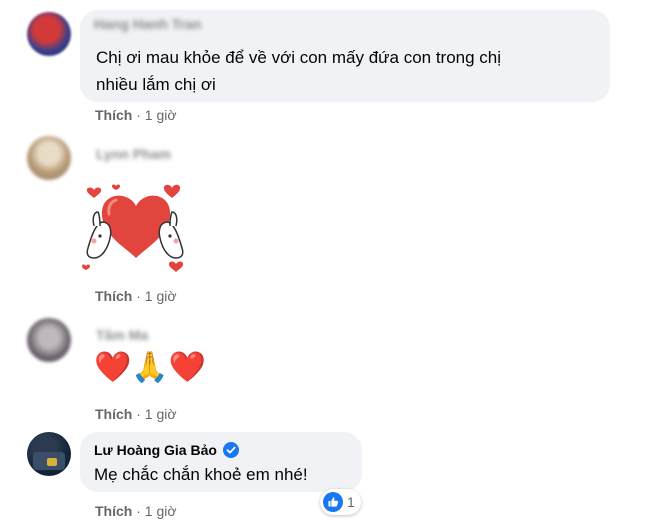  I want to click on reaction-count: 1, so click(351, 502).